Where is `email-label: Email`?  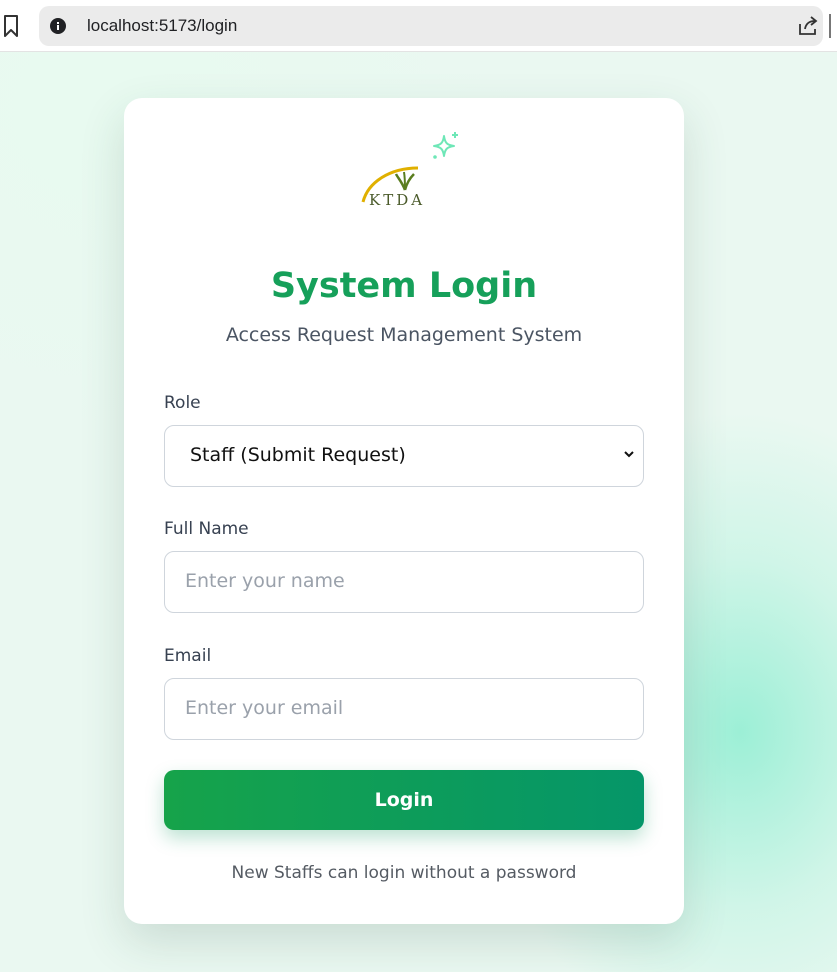 email-label: Email is located at coordinates (188, 656).